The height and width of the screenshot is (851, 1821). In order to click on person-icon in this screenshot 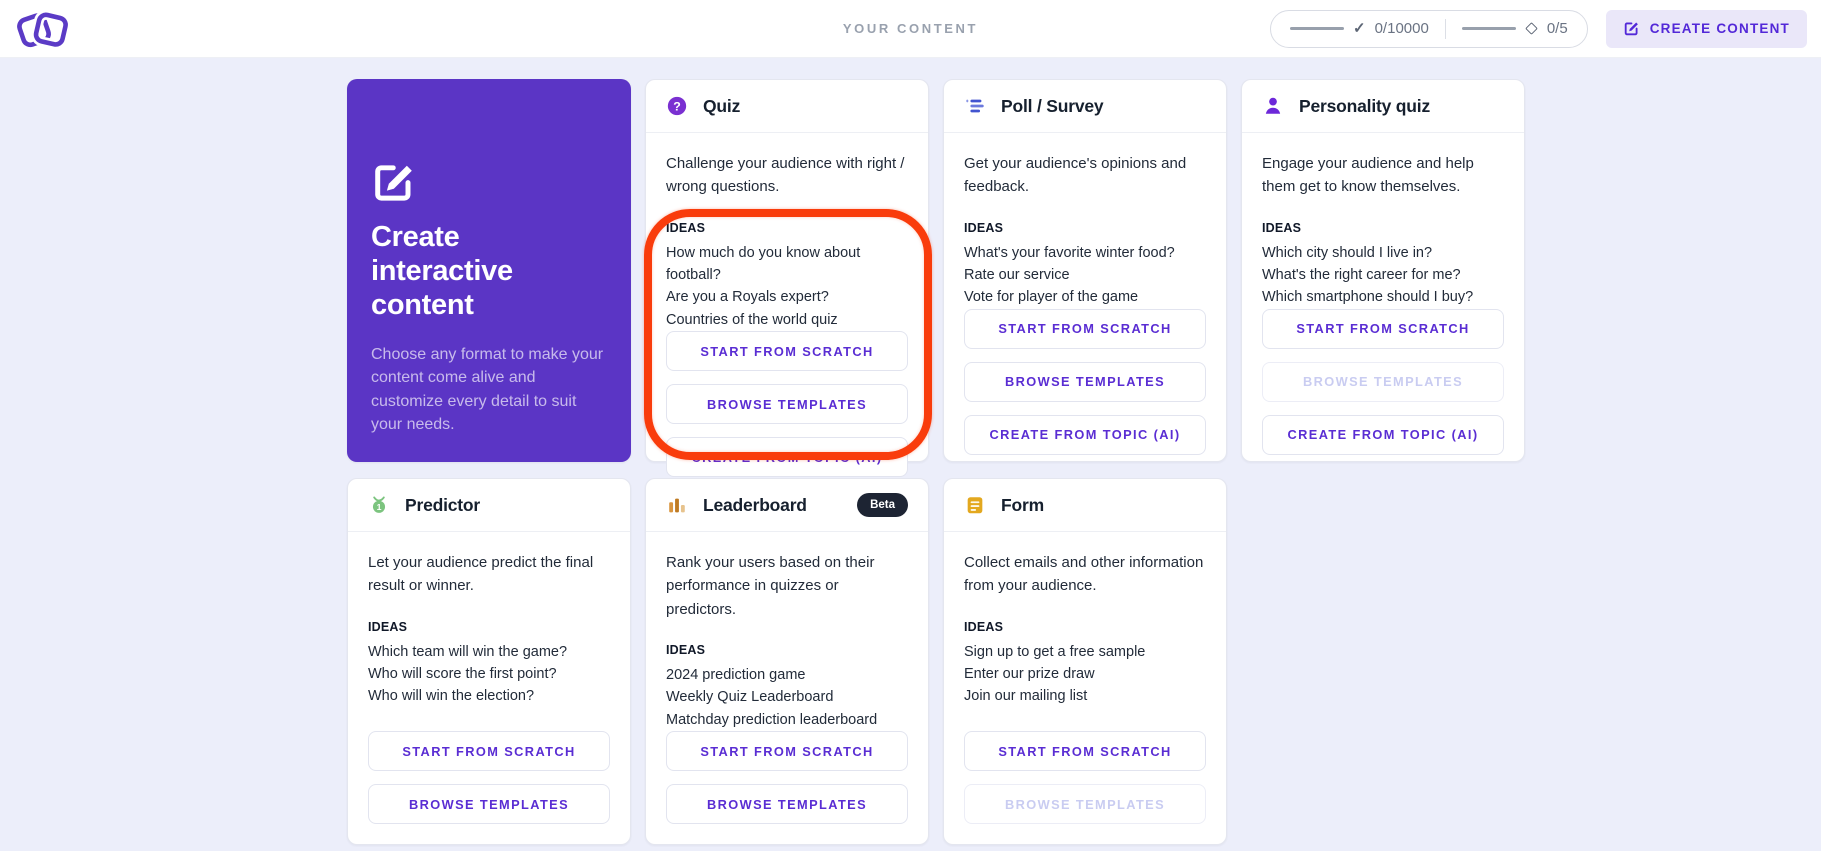, I will do `click(1273, 105)`.